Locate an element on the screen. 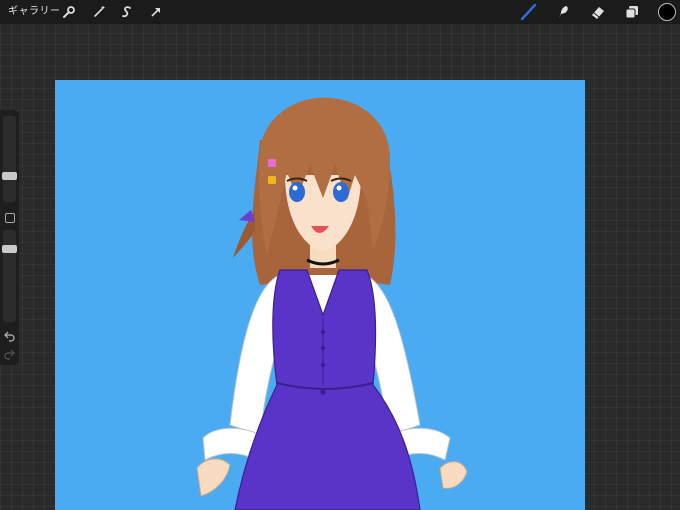  brush-tool is located at coordinates (529, 12).